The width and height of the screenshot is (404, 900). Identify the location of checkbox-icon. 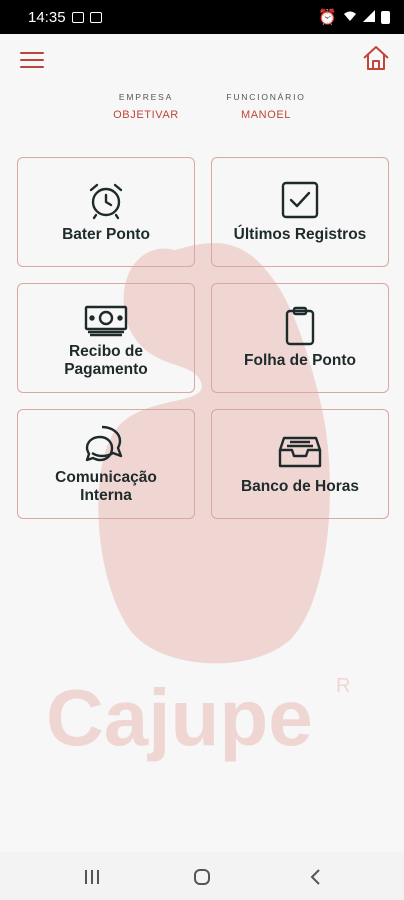
(300, 200).